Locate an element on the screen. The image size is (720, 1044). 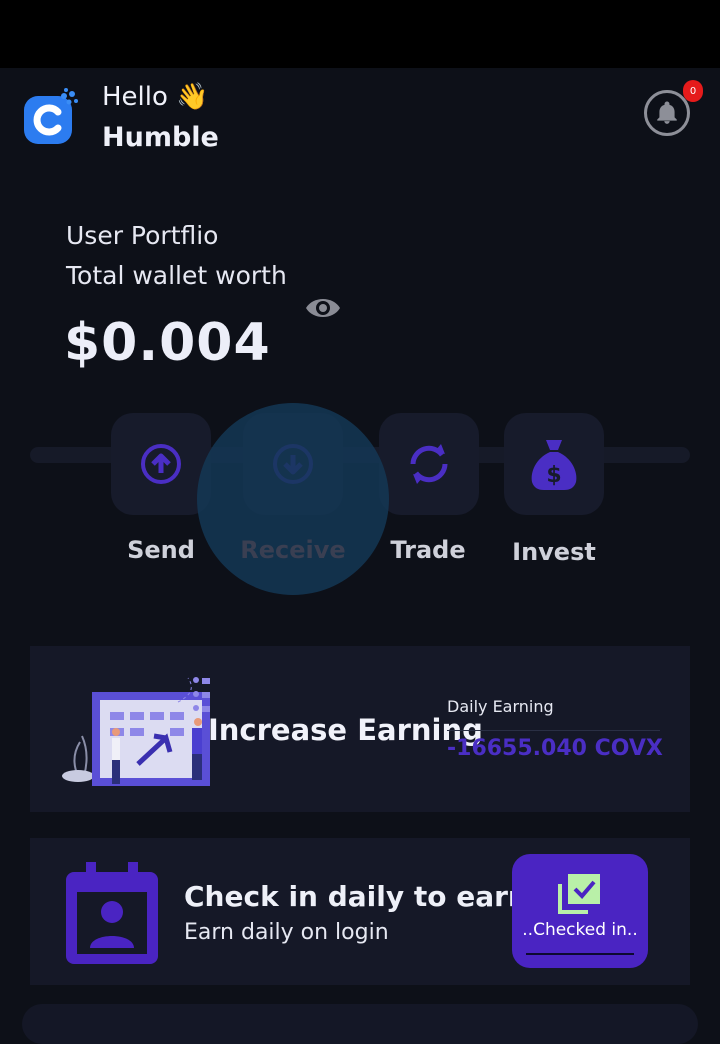
notification-badge: 0 is located at coordinates (693, 91).